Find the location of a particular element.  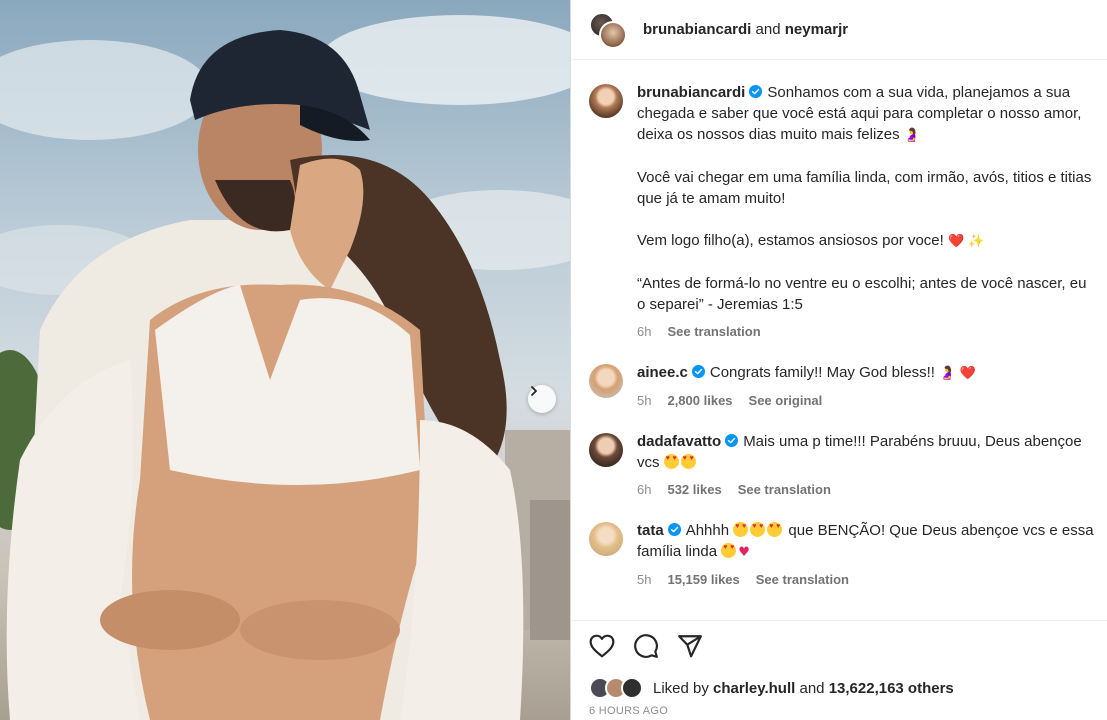

author-username: brunabiancardi is located at coordinates (697, 29).